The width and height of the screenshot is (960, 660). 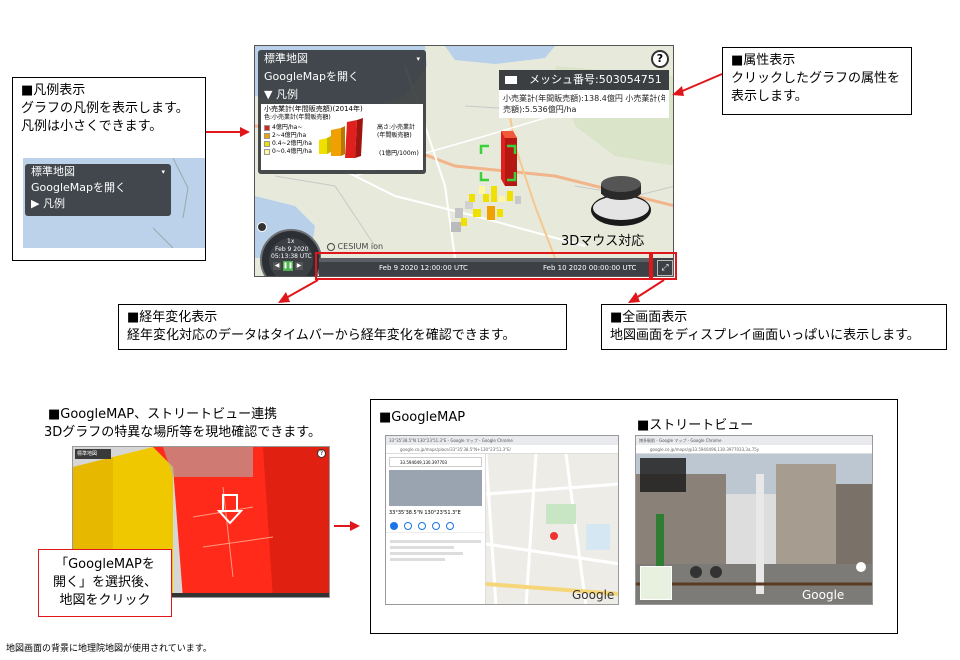 What do you see at coordinates (313, 109) in the screenshot?
I see `legend-title: 小売業計(年間販売額)(2014年)` at bounding box center [313, 109].